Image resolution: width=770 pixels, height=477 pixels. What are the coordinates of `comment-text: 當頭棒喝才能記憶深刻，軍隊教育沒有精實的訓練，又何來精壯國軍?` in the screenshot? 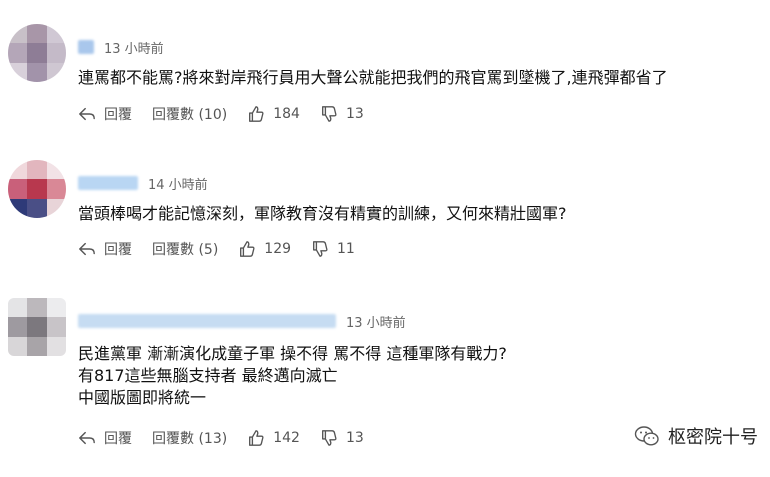 It's located at (322, 214).